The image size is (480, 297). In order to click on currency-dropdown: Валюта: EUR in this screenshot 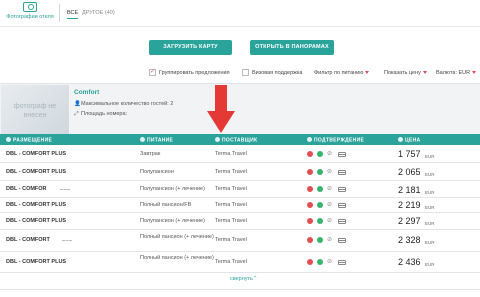, I will do `click(456, 73)`.